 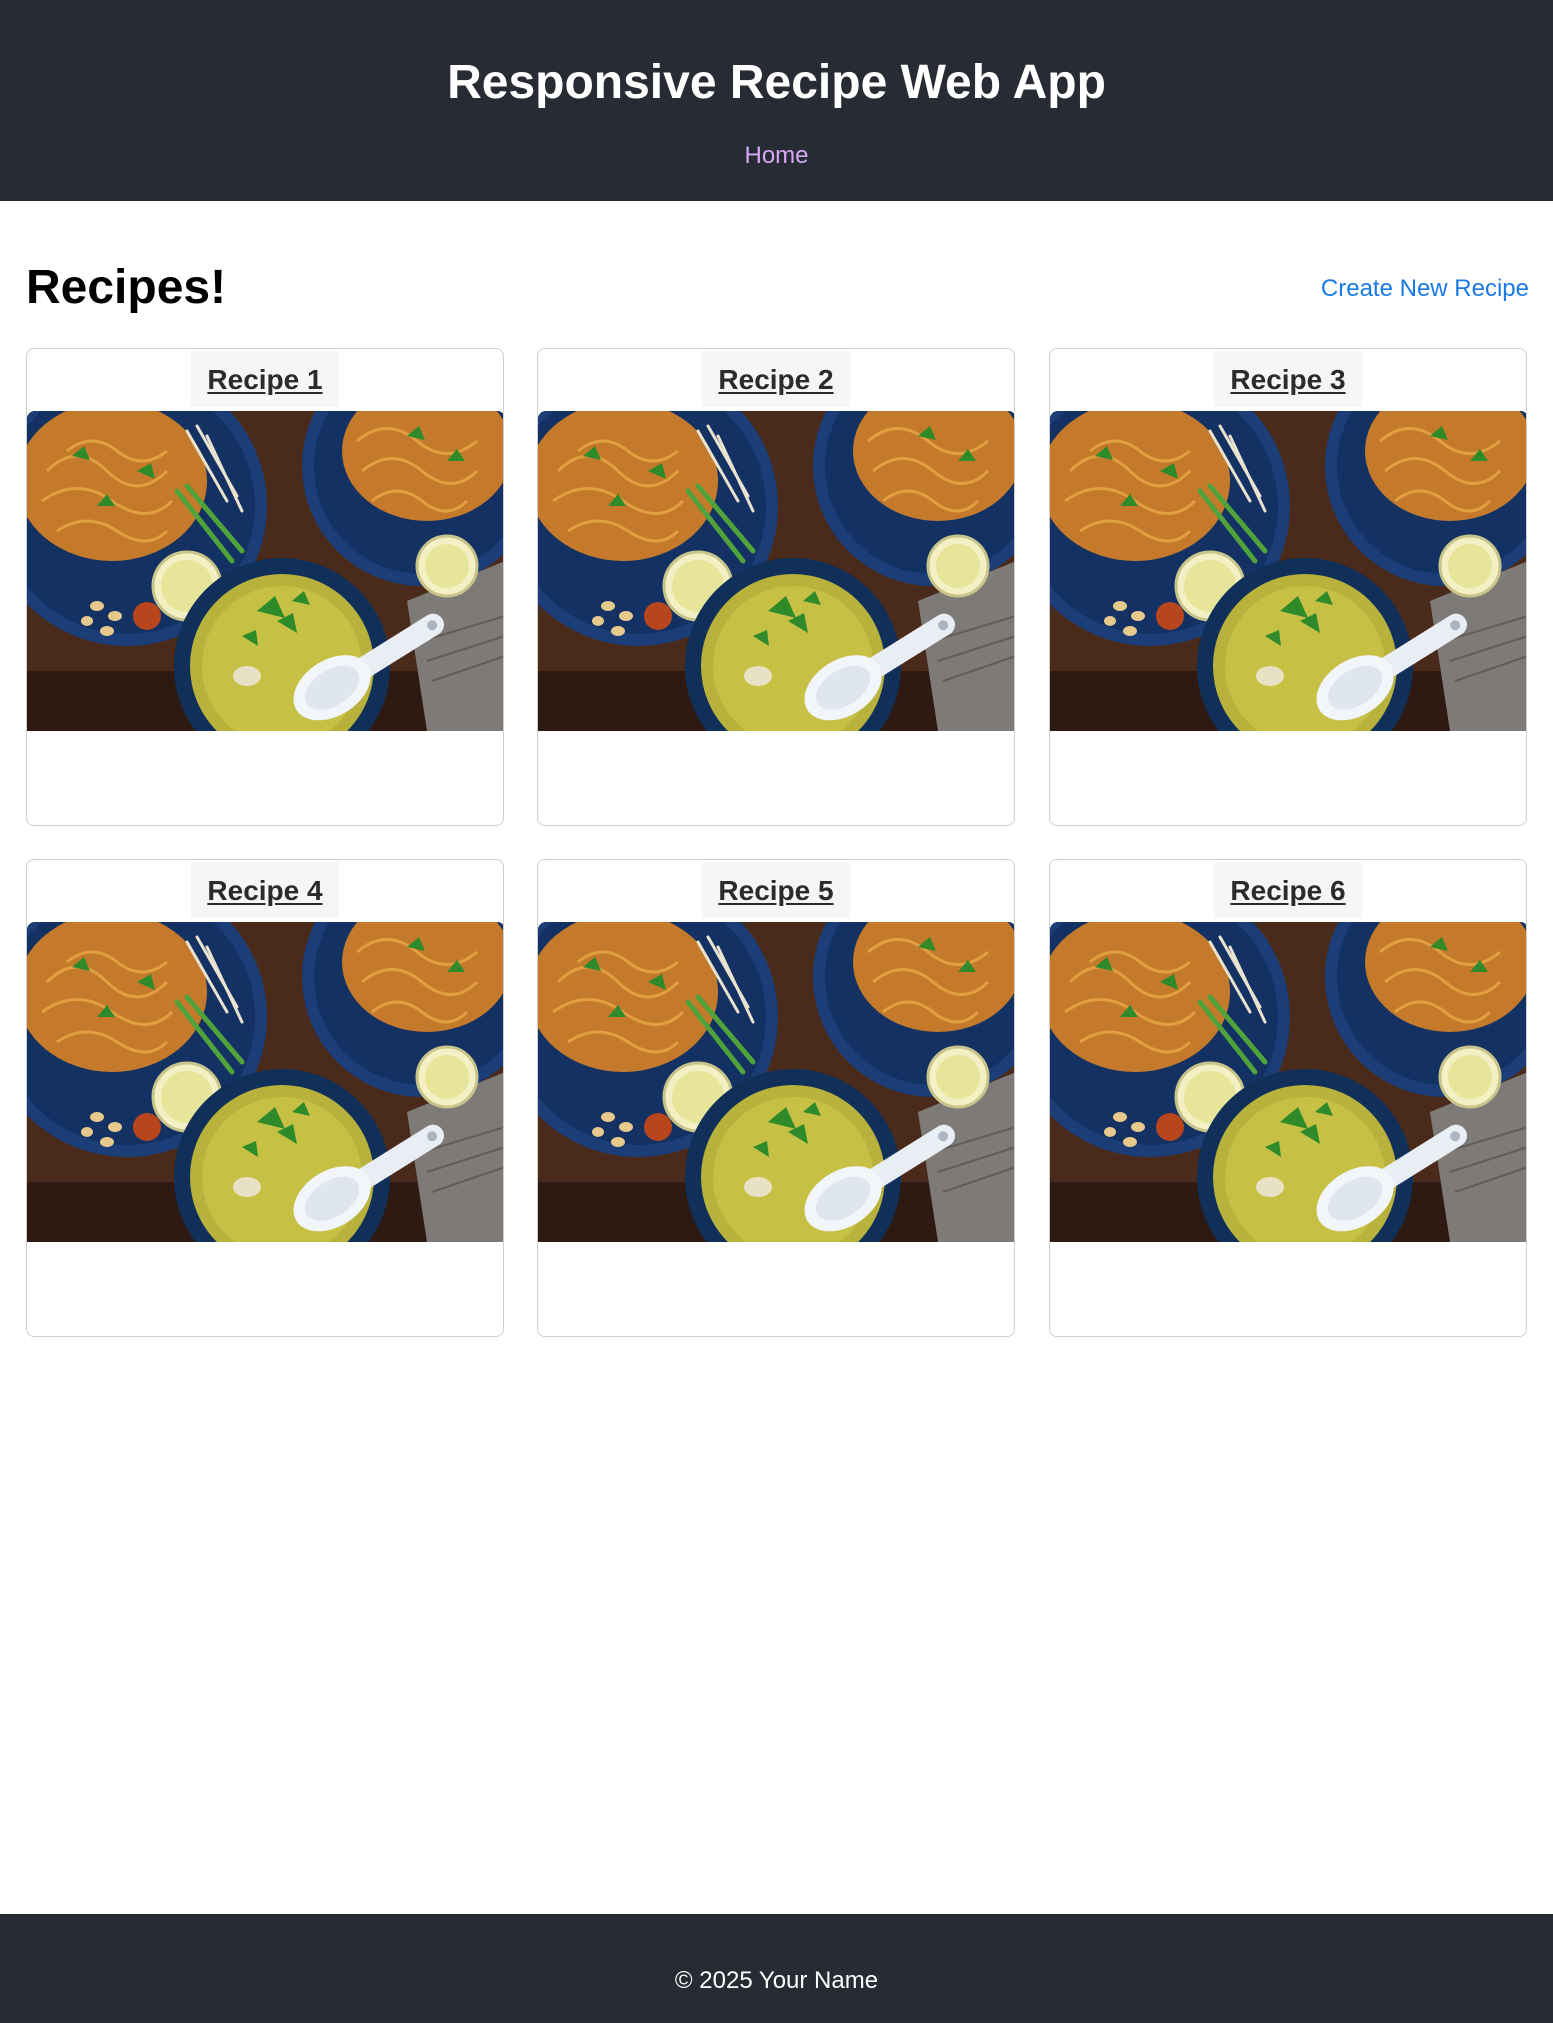 What do you see at coordinates (126, 287) in the screenshot?
I see `page-heading: Recipes!` at bounding box center [126, 287].